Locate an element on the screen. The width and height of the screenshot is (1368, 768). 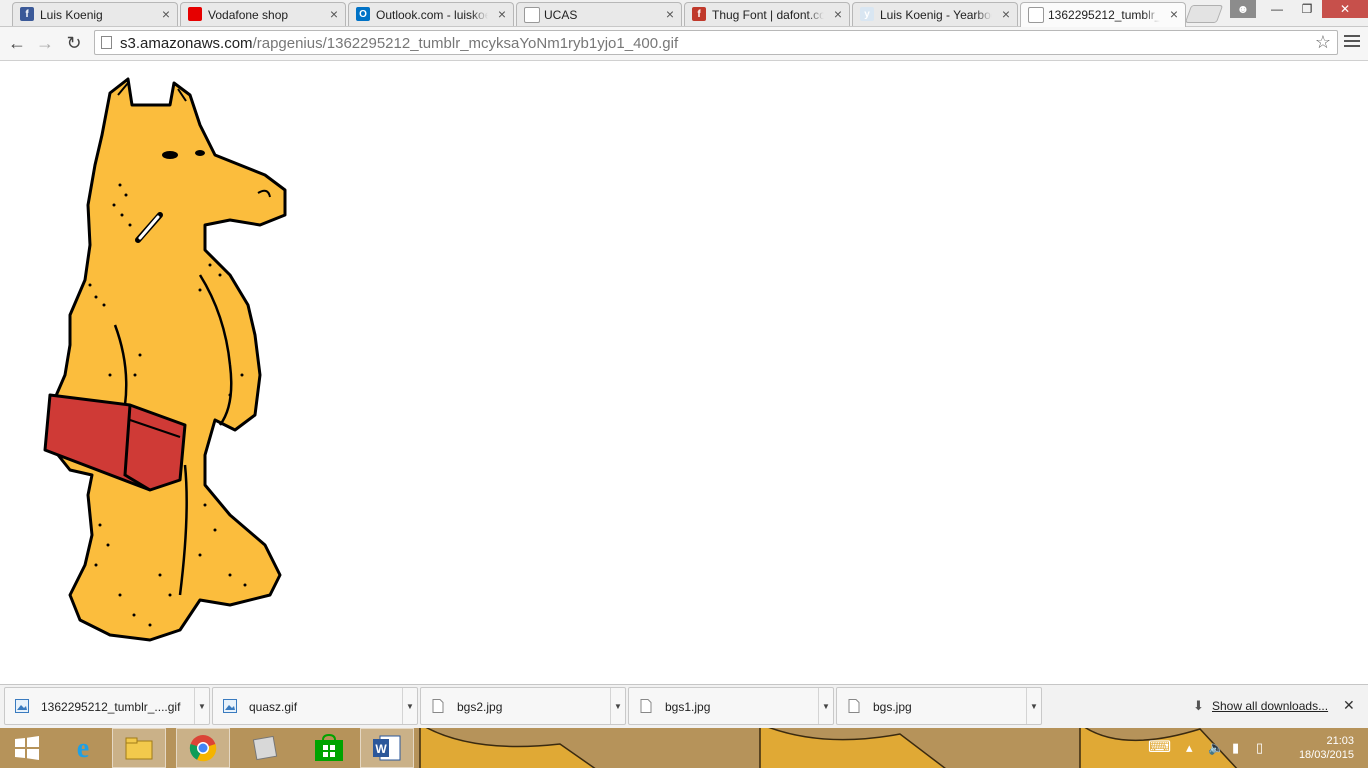
download-item: 1362295212_tumblr_....gif ▼ is located at coordinates (107, 706).